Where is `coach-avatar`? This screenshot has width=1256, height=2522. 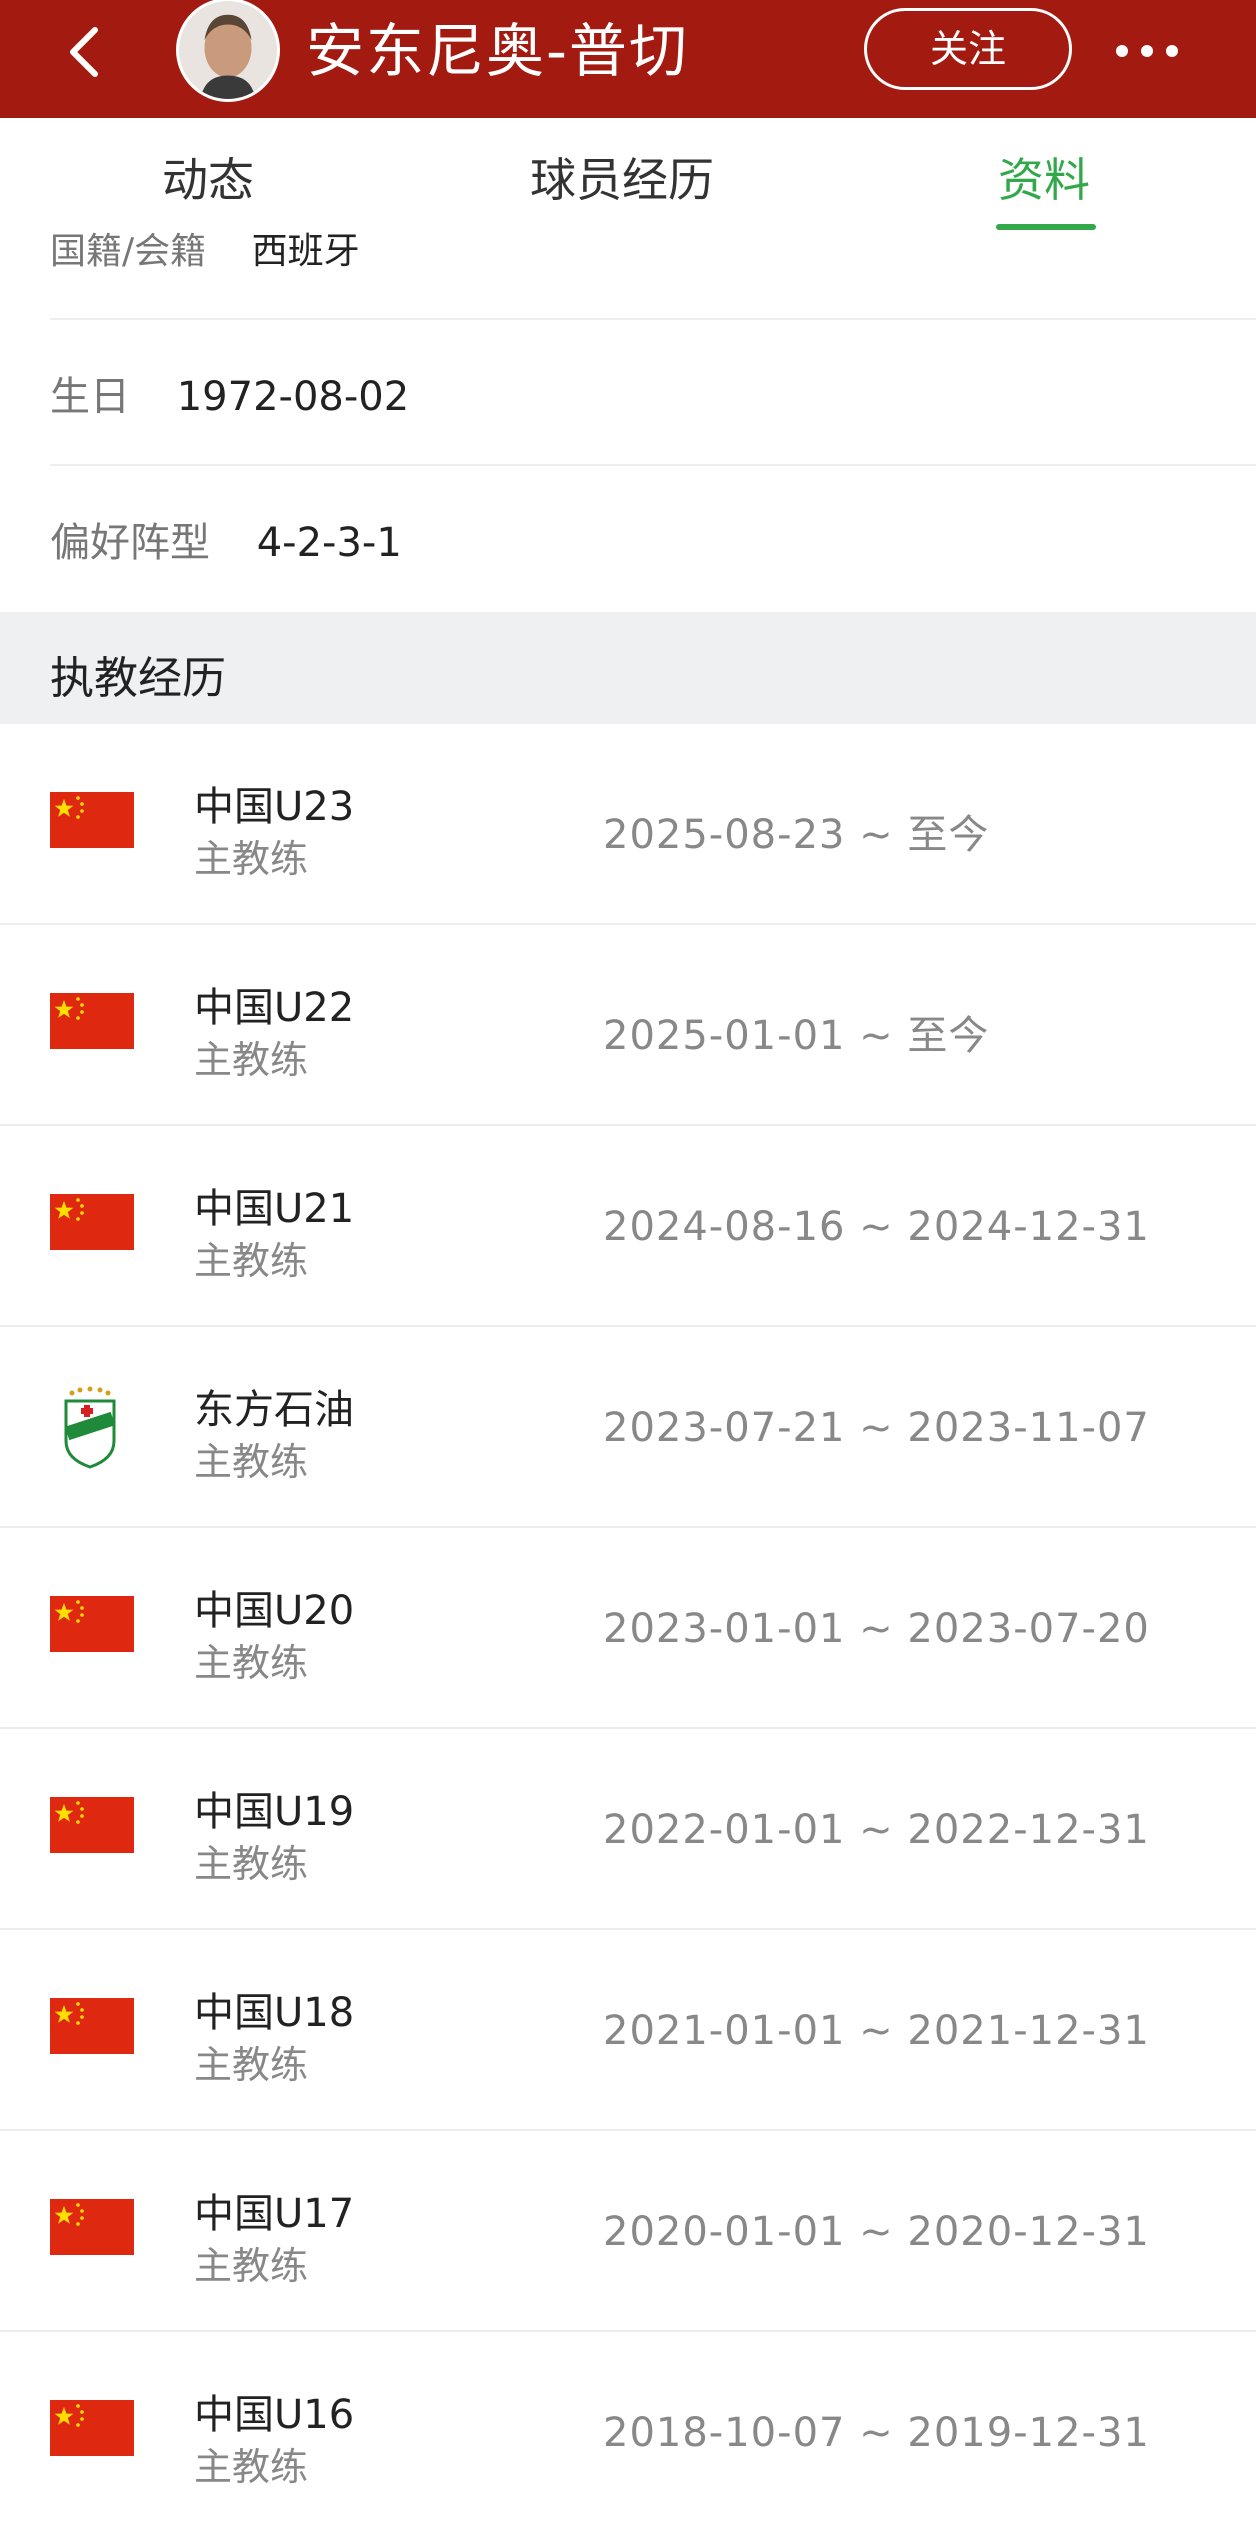 coach-avatar is located at coordinates (228, 51).